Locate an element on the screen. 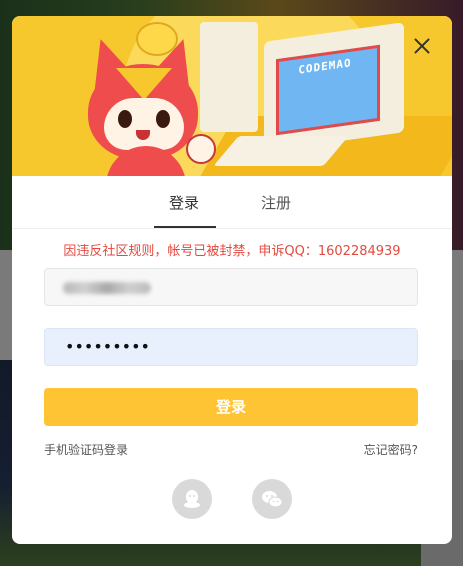 Image resolution: width=463 pixels, height=566 pixels. active-tab-indicator is located at coordinates (185, 227).